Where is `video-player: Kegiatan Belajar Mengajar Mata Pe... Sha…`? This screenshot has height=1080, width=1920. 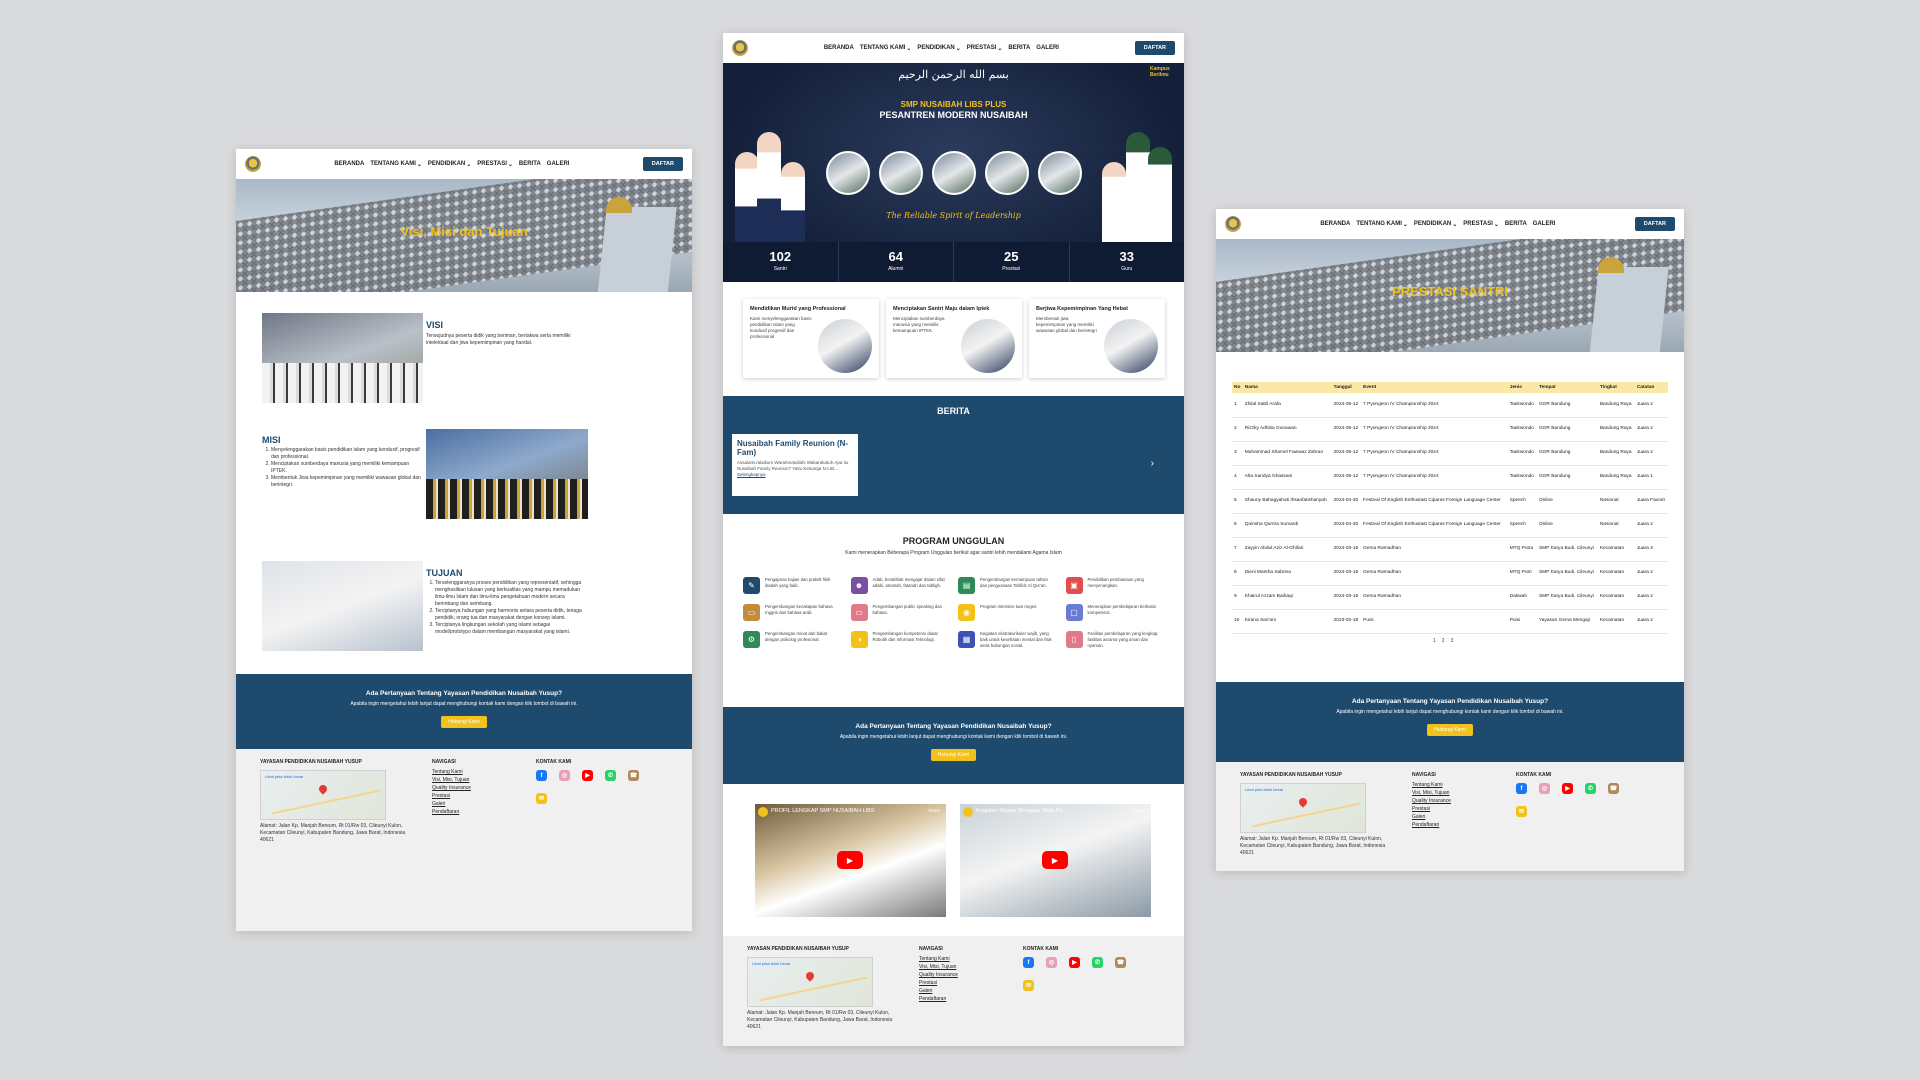 video-player: Kegiatan Belajar Mengajar Mata Pe... Sha… is located at coordinates (1055, 860).